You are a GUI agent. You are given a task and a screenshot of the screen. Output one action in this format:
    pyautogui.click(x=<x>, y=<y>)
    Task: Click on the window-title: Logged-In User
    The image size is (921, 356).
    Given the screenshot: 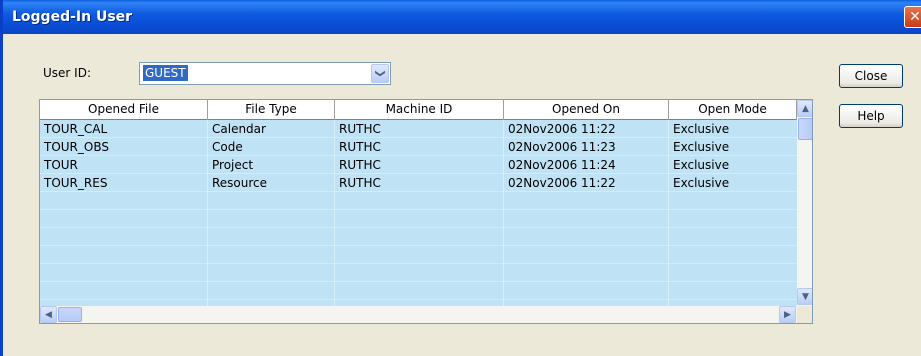 What is the action you would take?
    pyautogui.click(x=72, y=17)
    